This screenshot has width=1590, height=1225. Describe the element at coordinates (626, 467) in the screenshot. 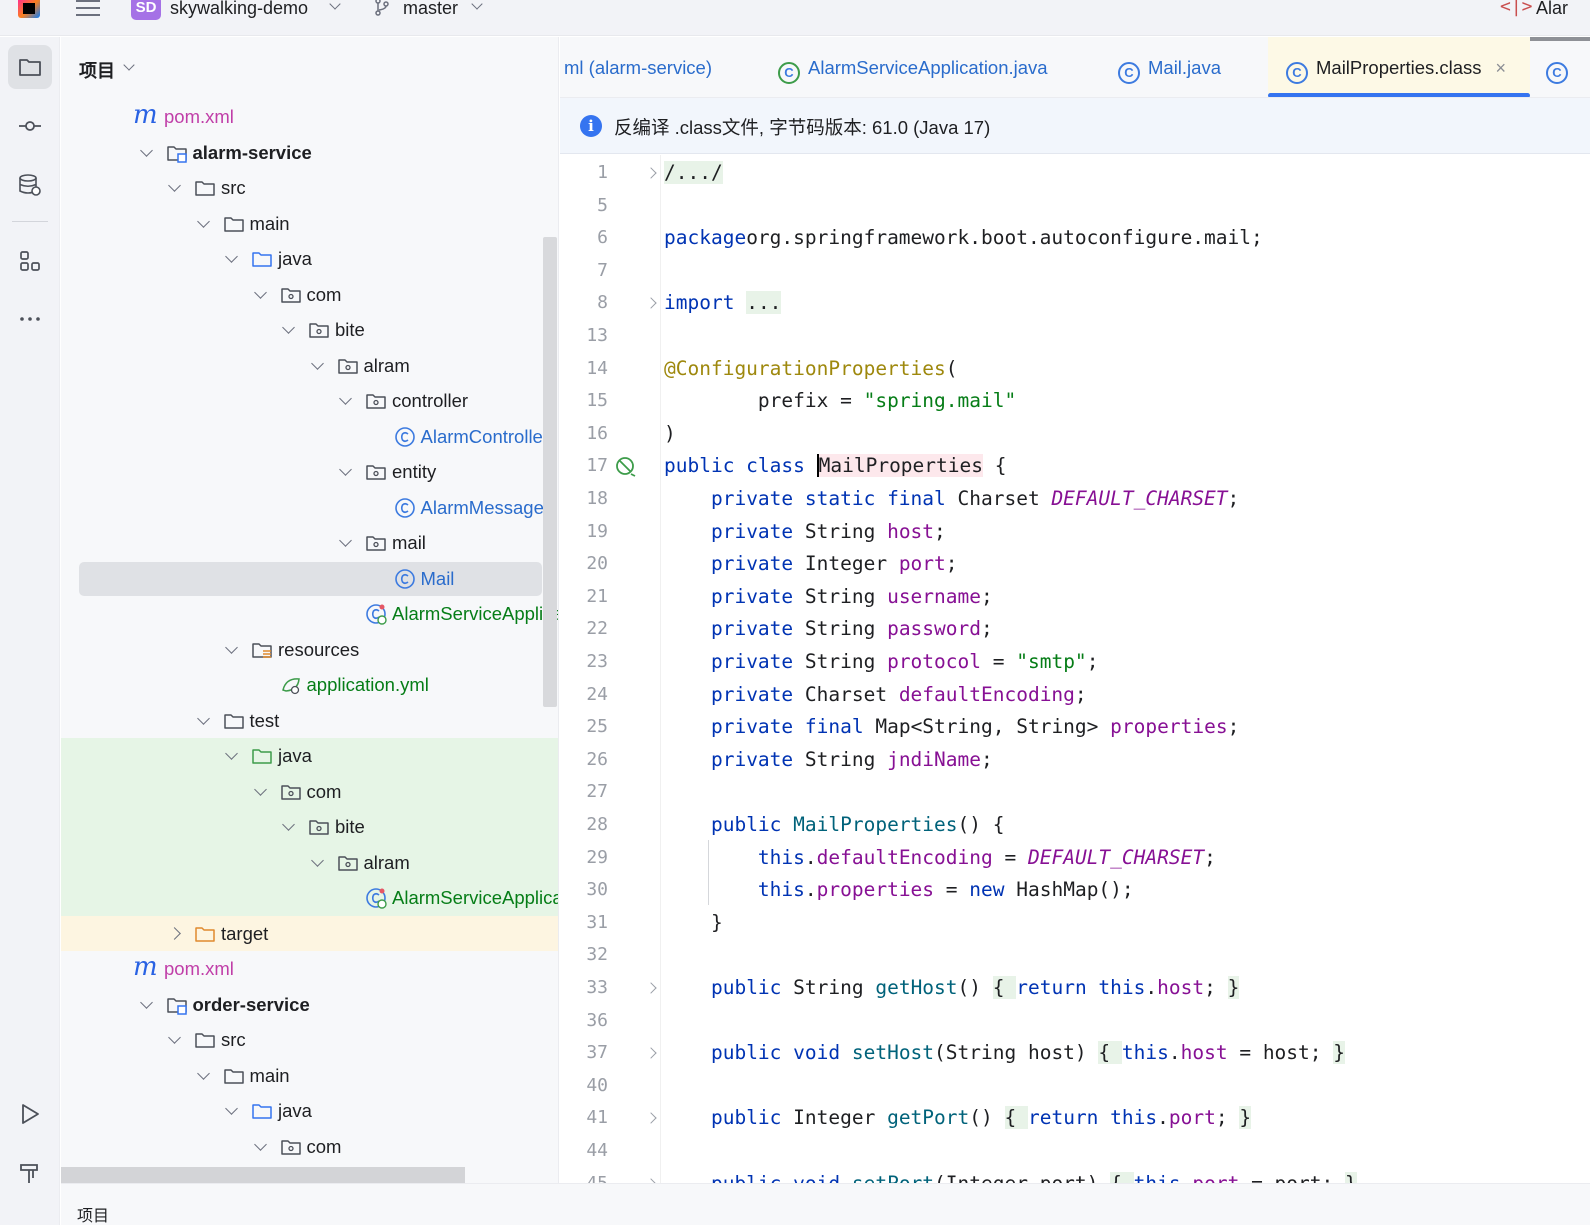

I see `no-usages-icon` at that location.